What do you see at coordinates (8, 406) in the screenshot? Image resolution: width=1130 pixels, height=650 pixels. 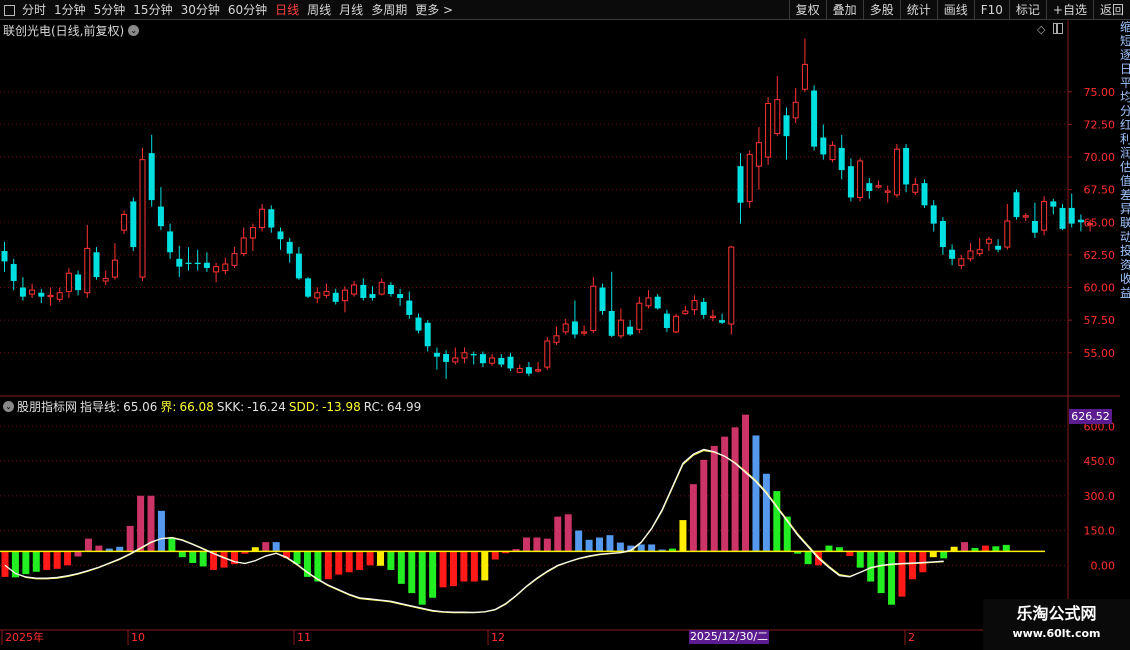 I see `indicator-dropdown-icon: ⌄` at bounding box center [8, 406].